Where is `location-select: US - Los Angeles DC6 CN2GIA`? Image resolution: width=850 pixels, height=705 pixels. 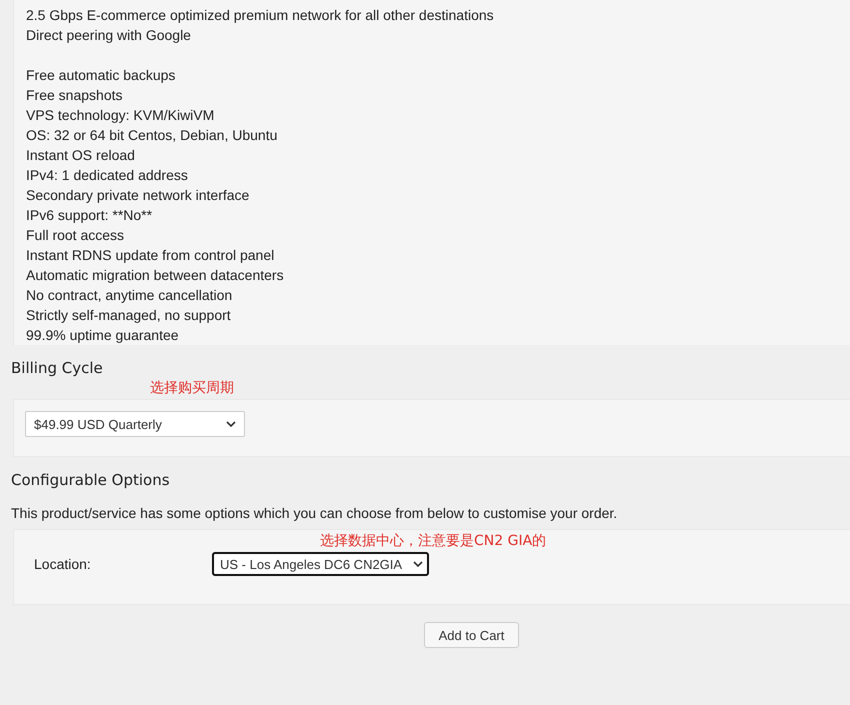 location-select: US - Los Angeles DC6 CN2GIA is located at coordinates (320, 564).